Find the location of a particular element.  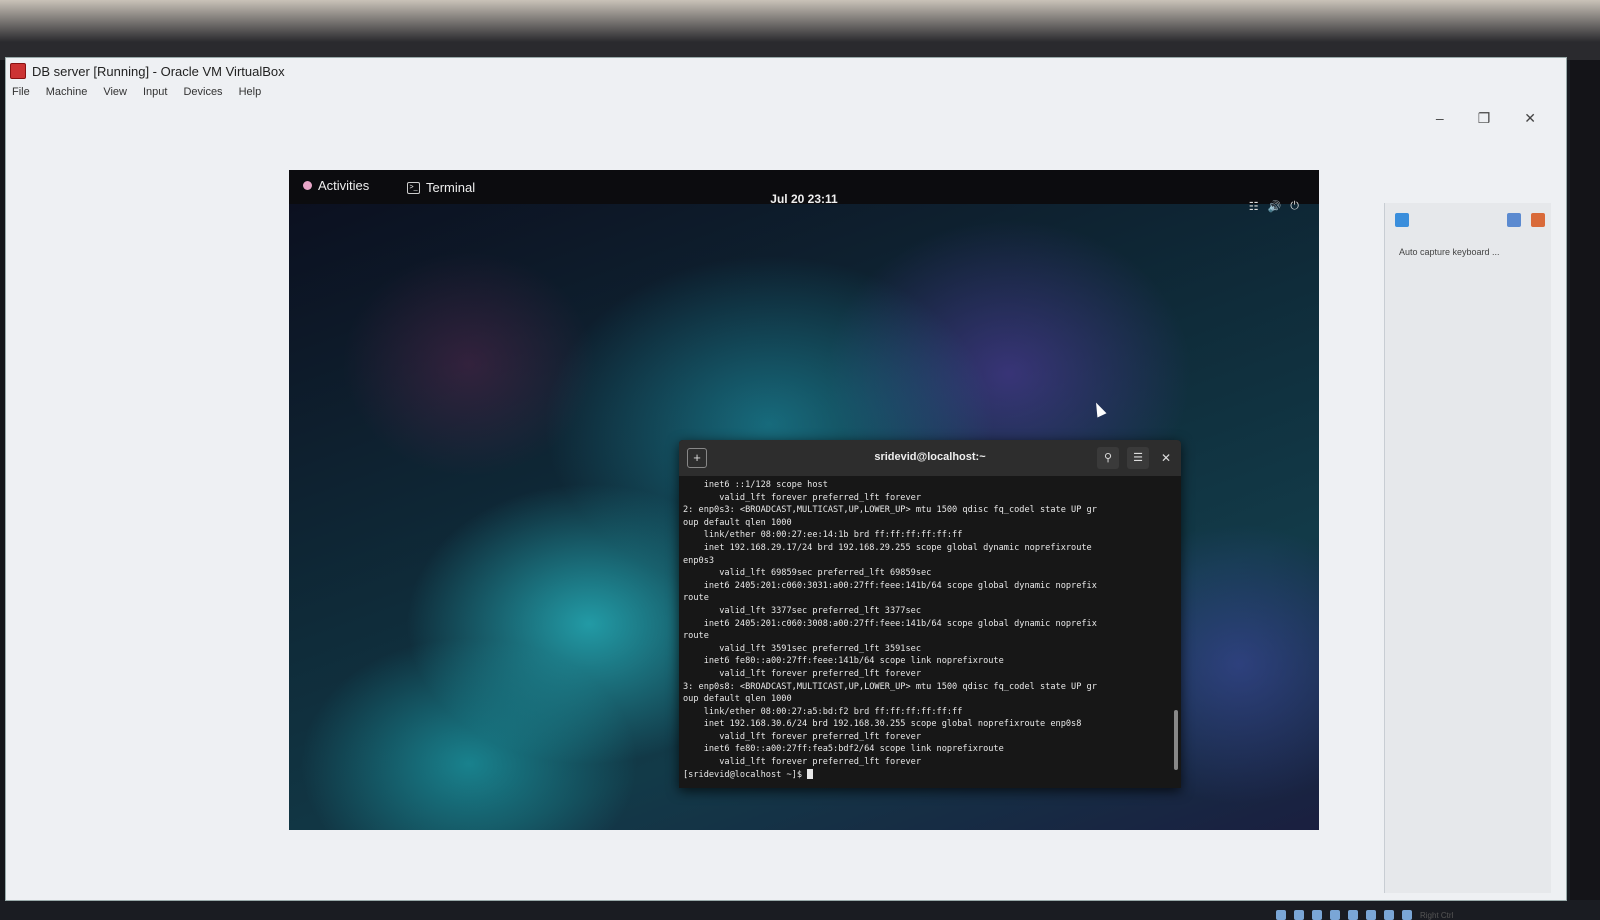

window-controls: – ❐ ✕ is located at coordinates (1486, 118).